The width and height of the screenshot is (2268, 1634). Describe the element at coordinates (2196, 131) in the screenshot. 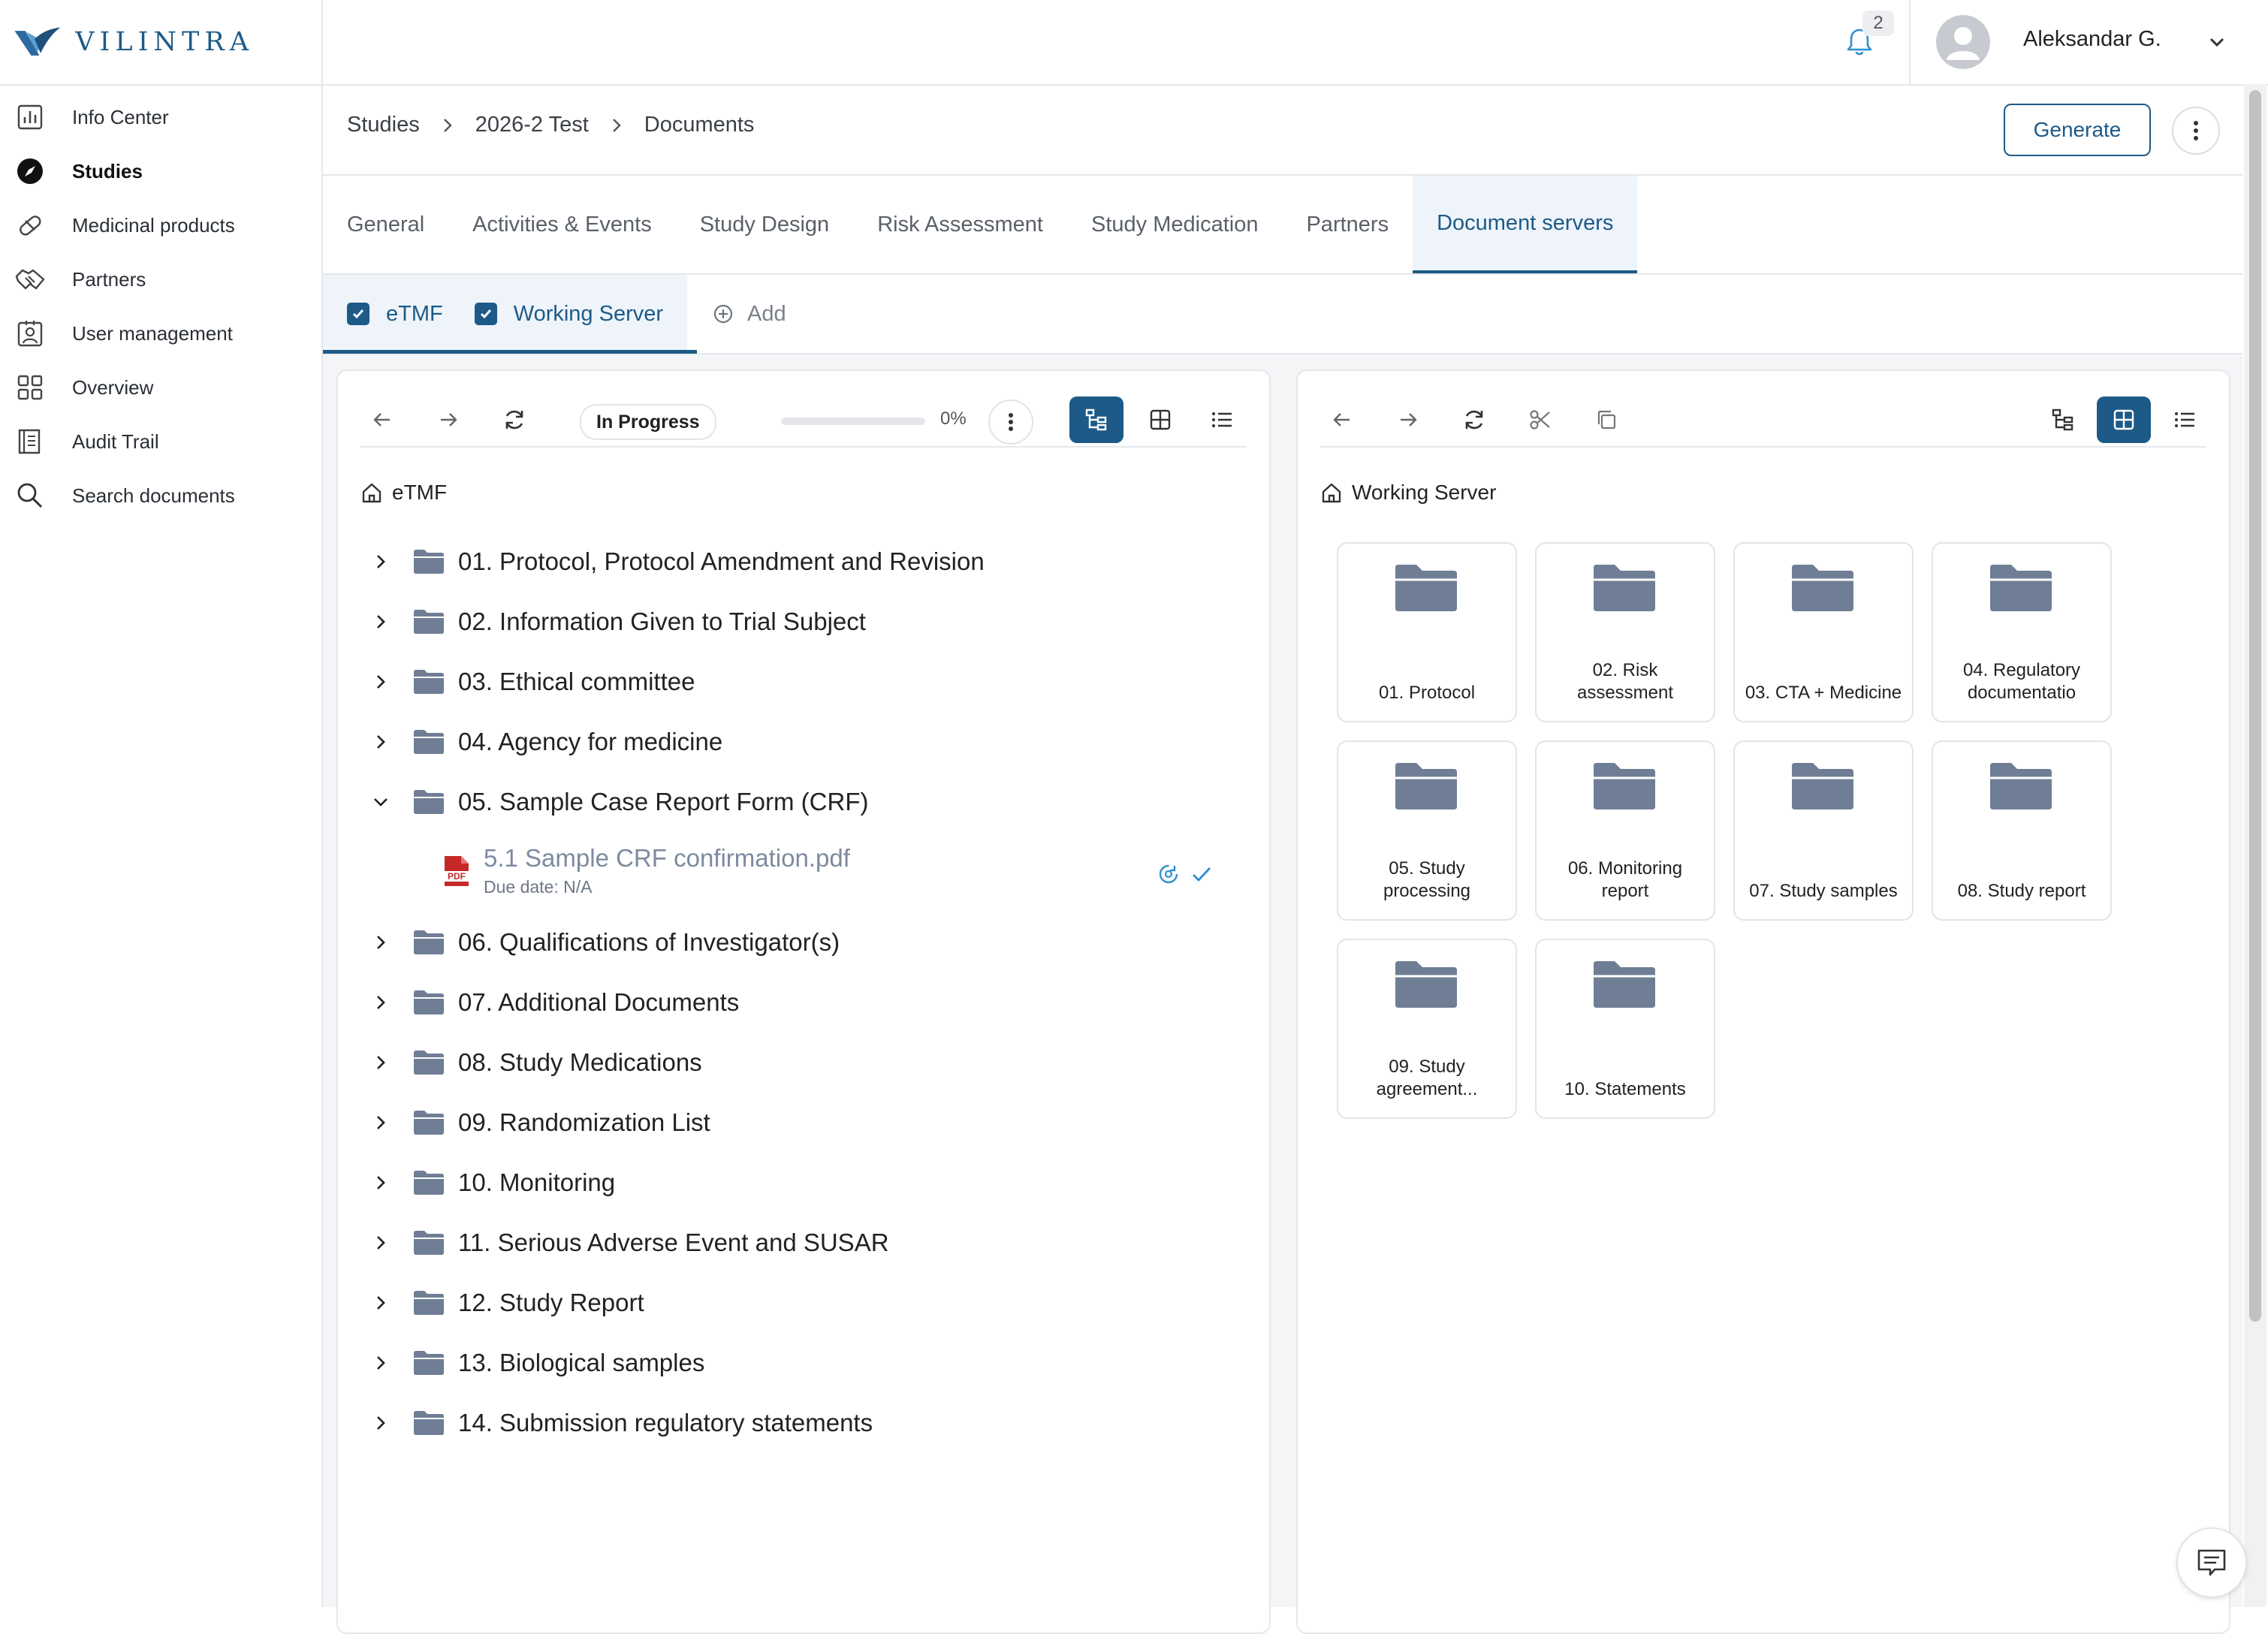

I see `header-more-button` at that location.